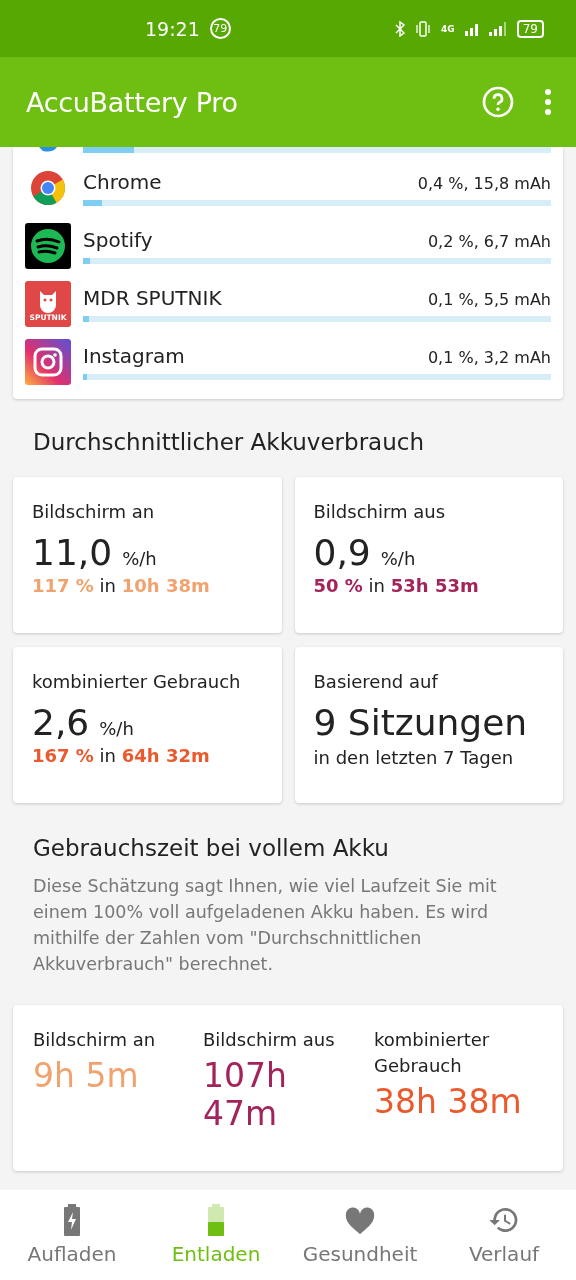  I want to click on app-name: Instagram, so click(134, 356).